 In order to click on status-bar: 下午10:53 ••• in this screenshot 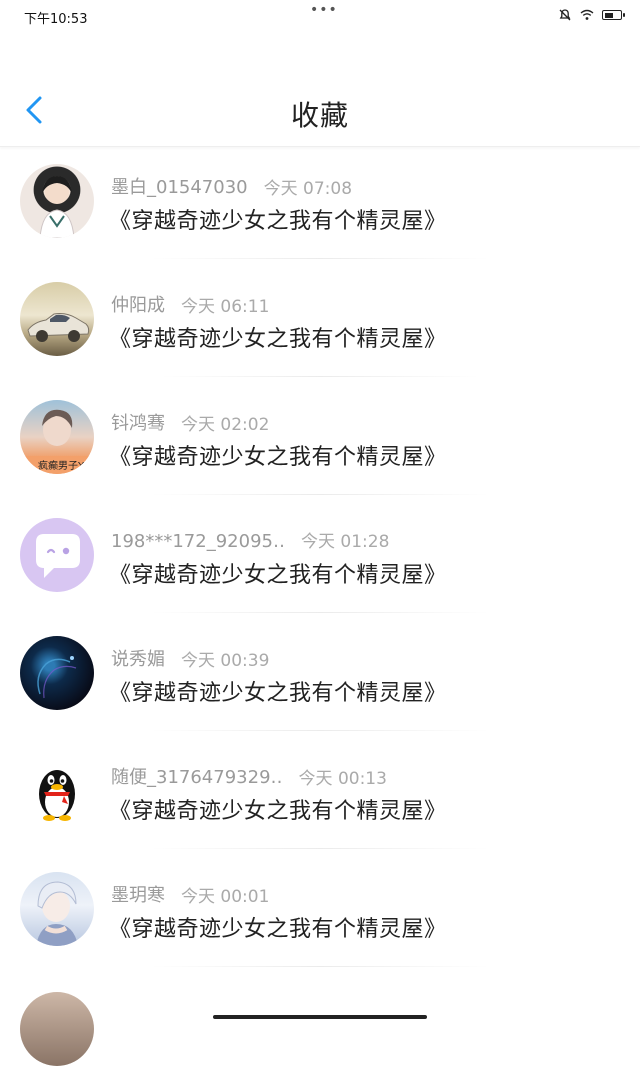, I will do `click(320, 16)`.